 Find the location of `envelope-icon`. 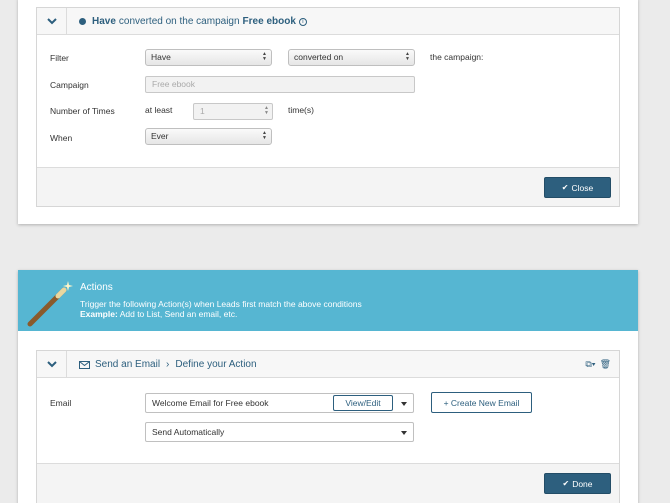

envelope-icon is located at coordinates (84, 364).